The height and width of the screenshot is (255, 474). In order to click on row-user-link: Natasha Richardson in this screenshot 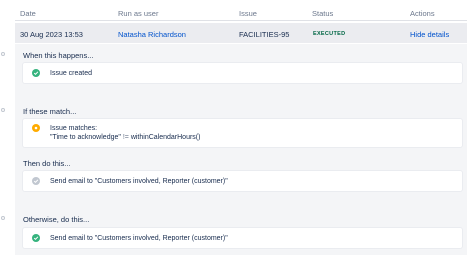, I will do `click(152, 34)`.